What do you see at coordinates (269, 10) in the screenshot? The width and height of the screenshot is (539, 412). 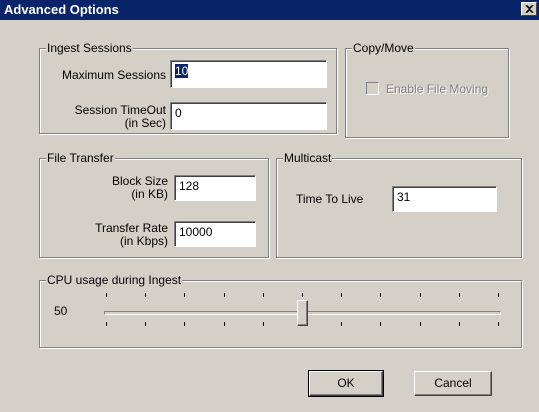 I see `title-bar: Advanced Options` at bounding box center [269, 10].